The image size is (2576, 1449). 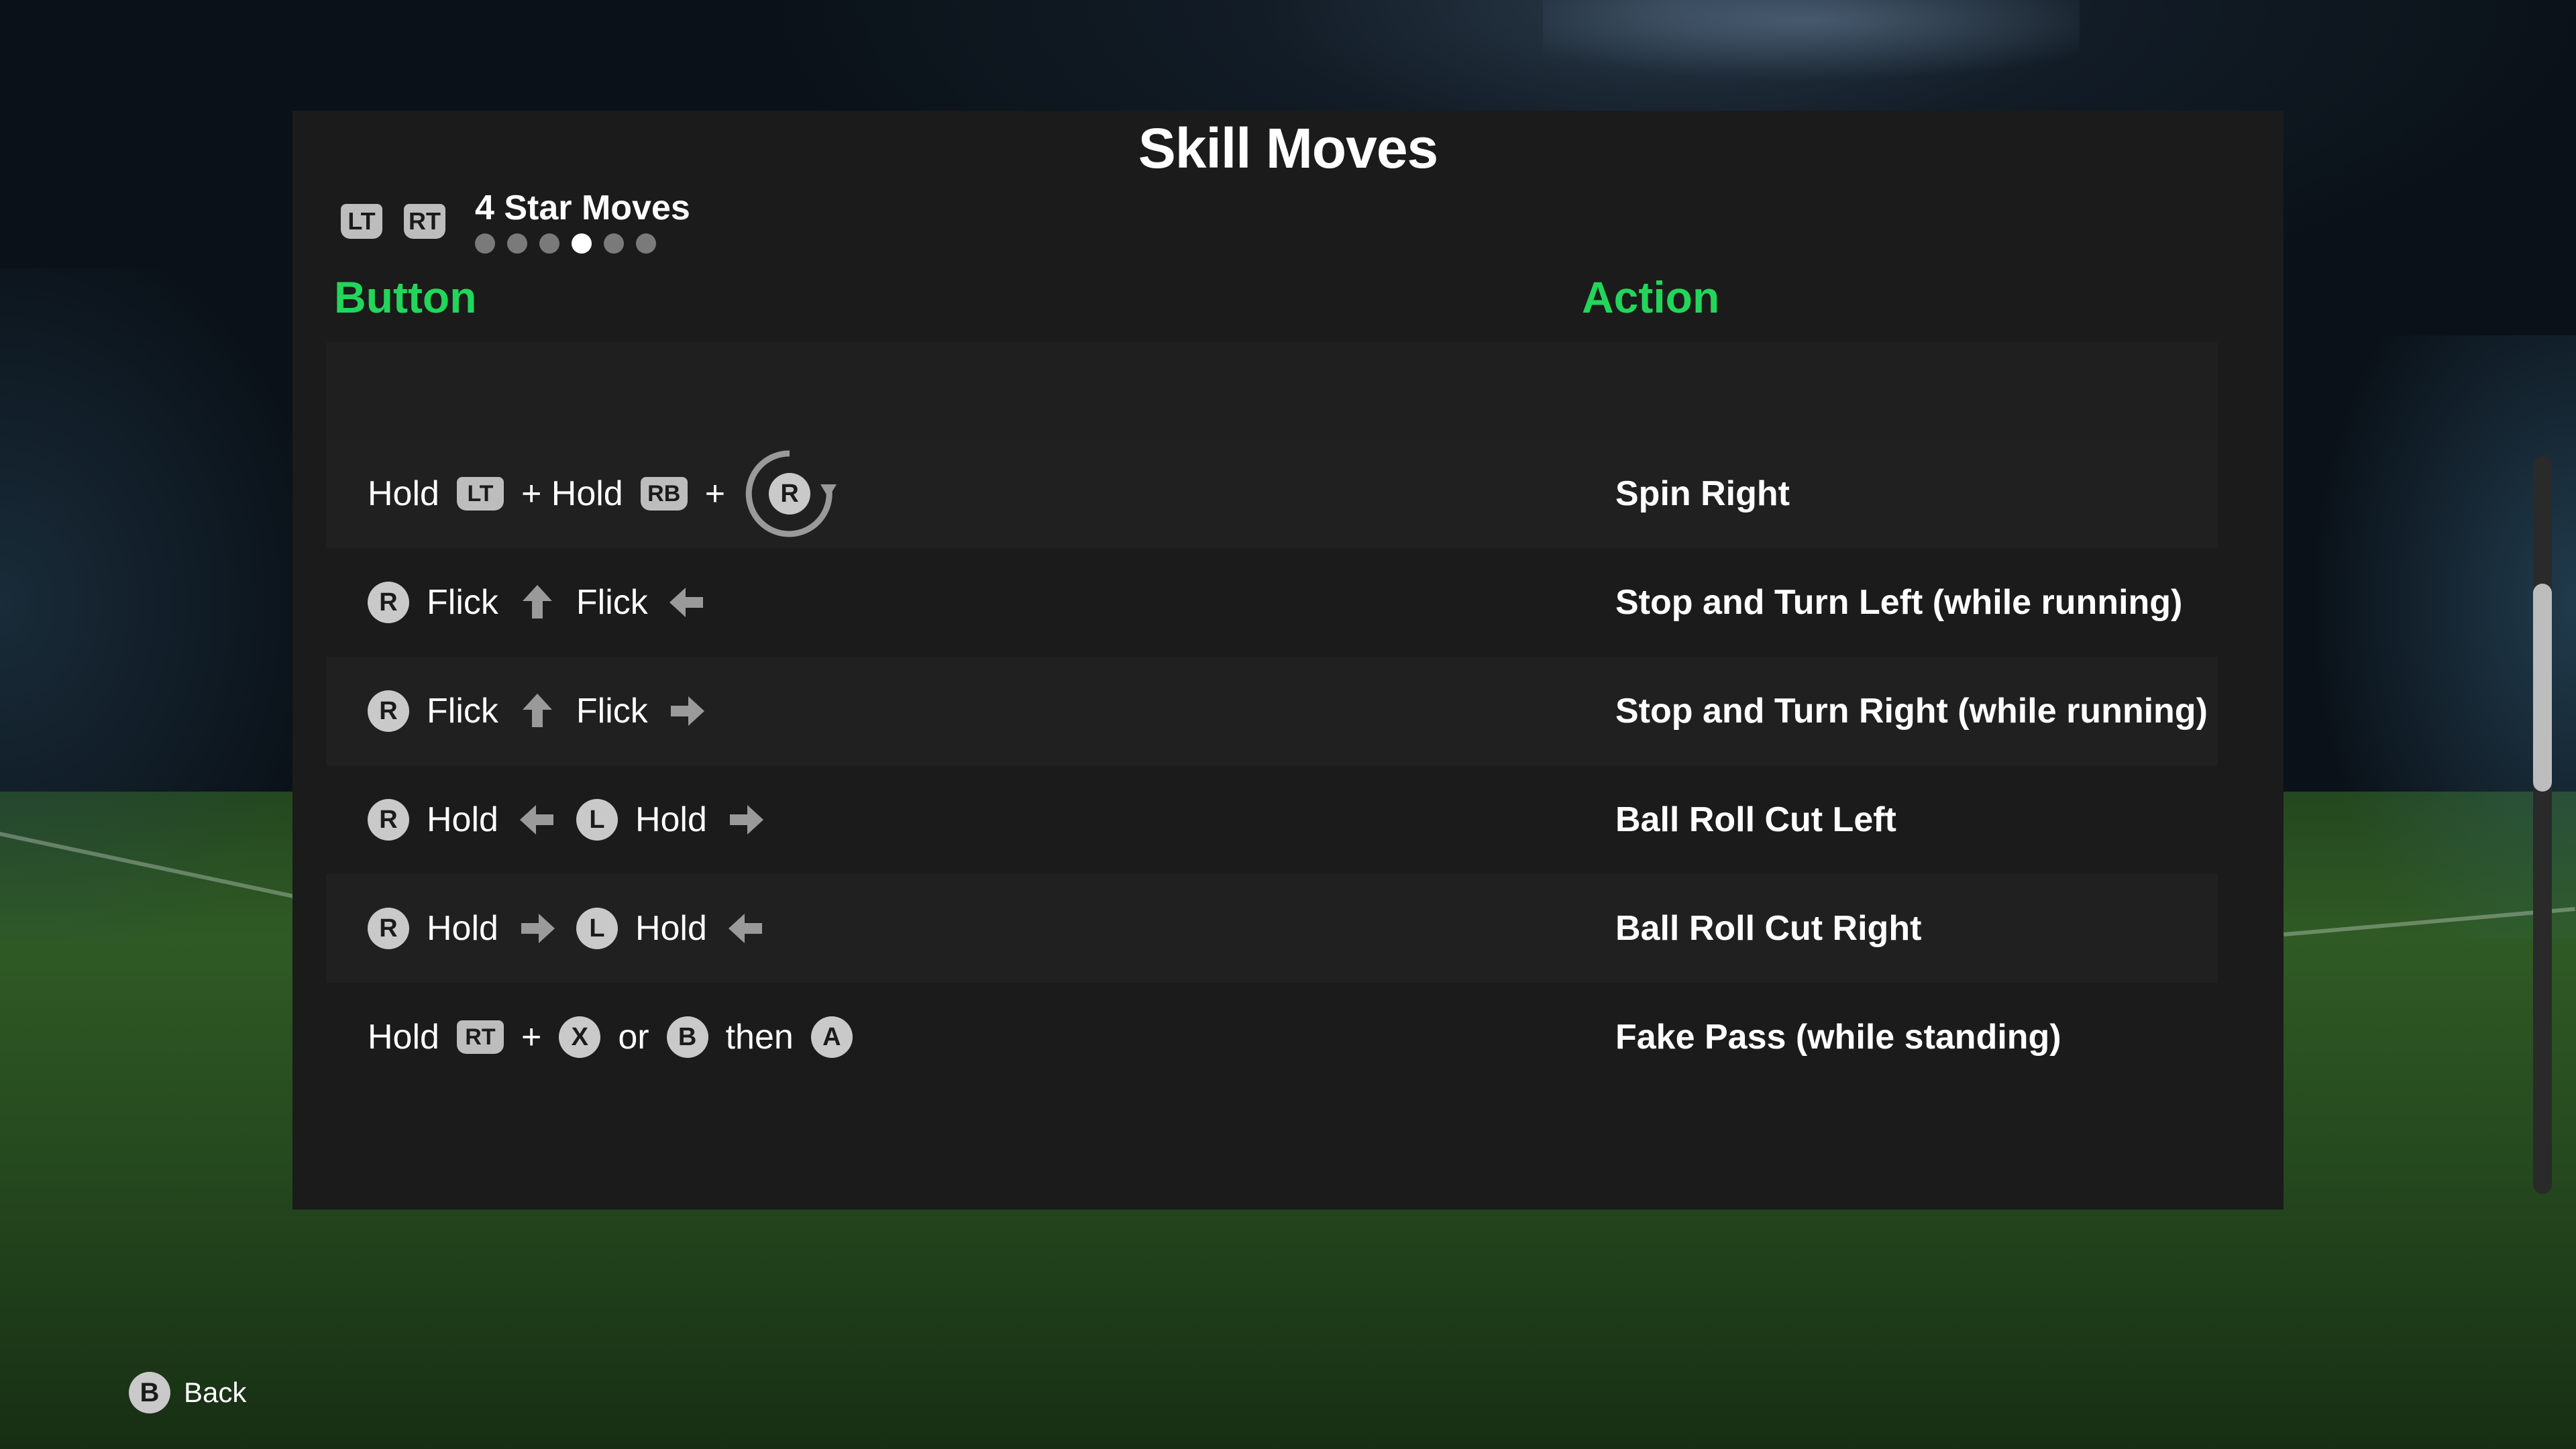 What do you see at coordinates (1838, 1037) in the screenshot?
I see `action-label: Fake Pass (while standing)` at bounding box center [1838, 1037].